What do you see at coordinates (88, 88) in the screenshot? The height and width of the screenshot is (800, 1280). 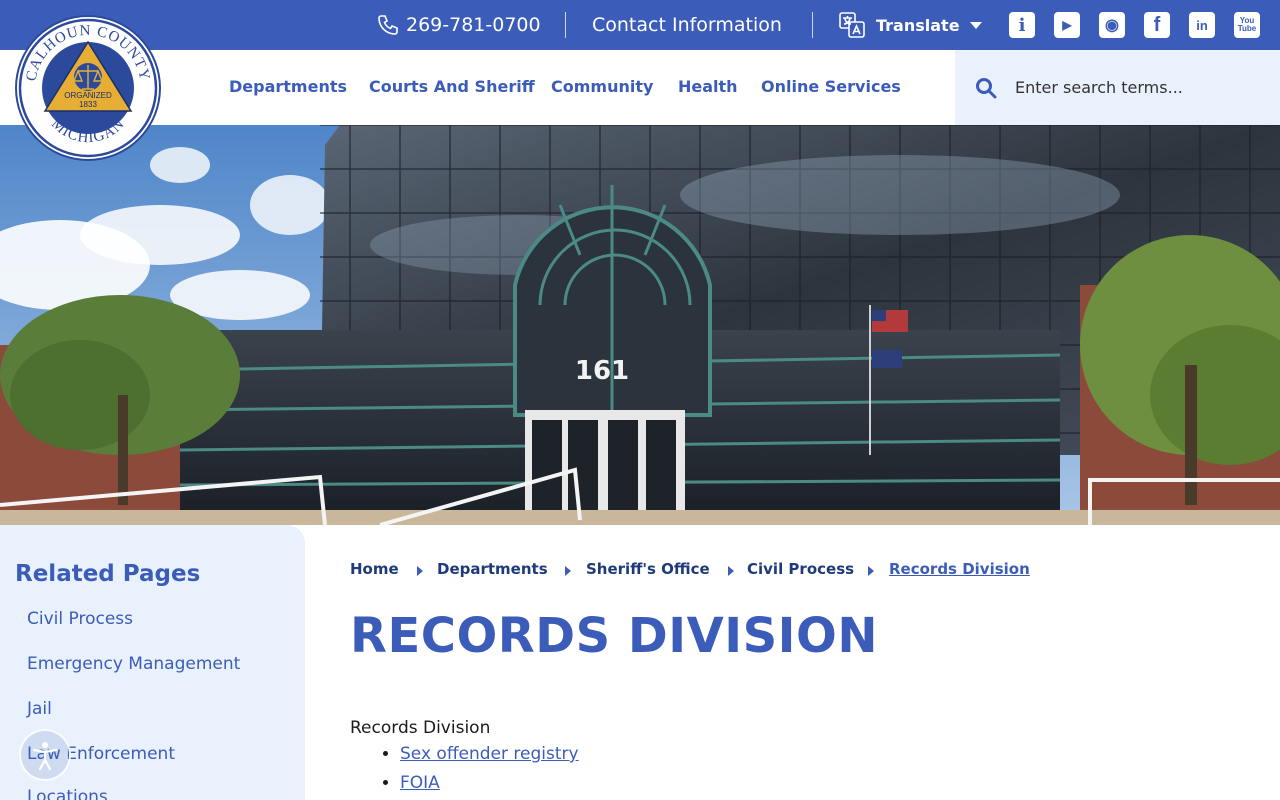 I see `county-seal-logo: ORGANIZED 1833 CALHOUN COUNTY MICHIGAN` at bounding box center [88, 88].